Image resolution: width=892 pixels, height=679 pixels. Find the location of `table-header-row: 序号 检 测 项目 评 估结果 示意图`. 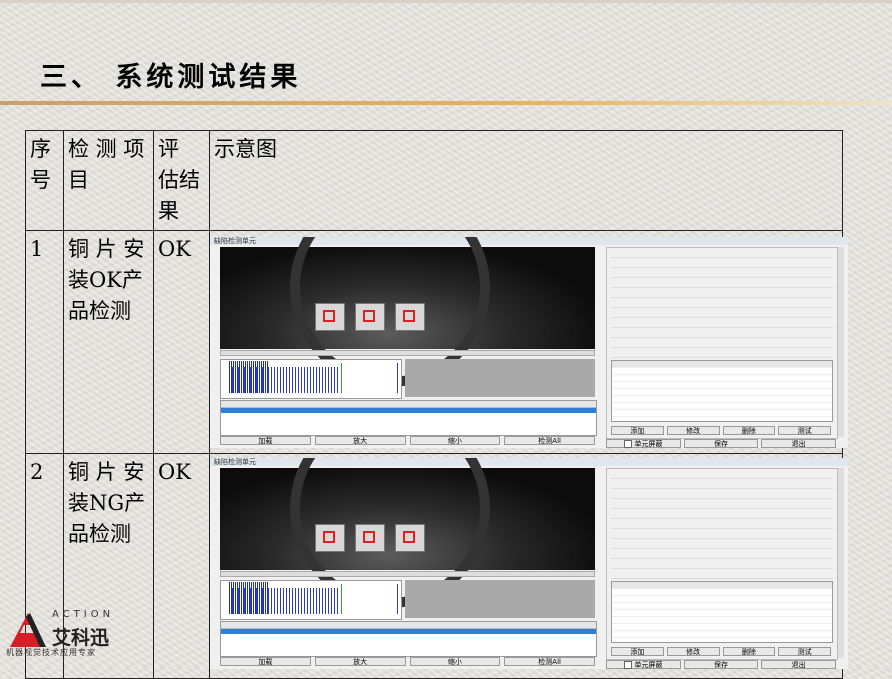

table-header-row: 序号 检 测 项目 评 估结果 示意图 is located at coordinates (434, 180).